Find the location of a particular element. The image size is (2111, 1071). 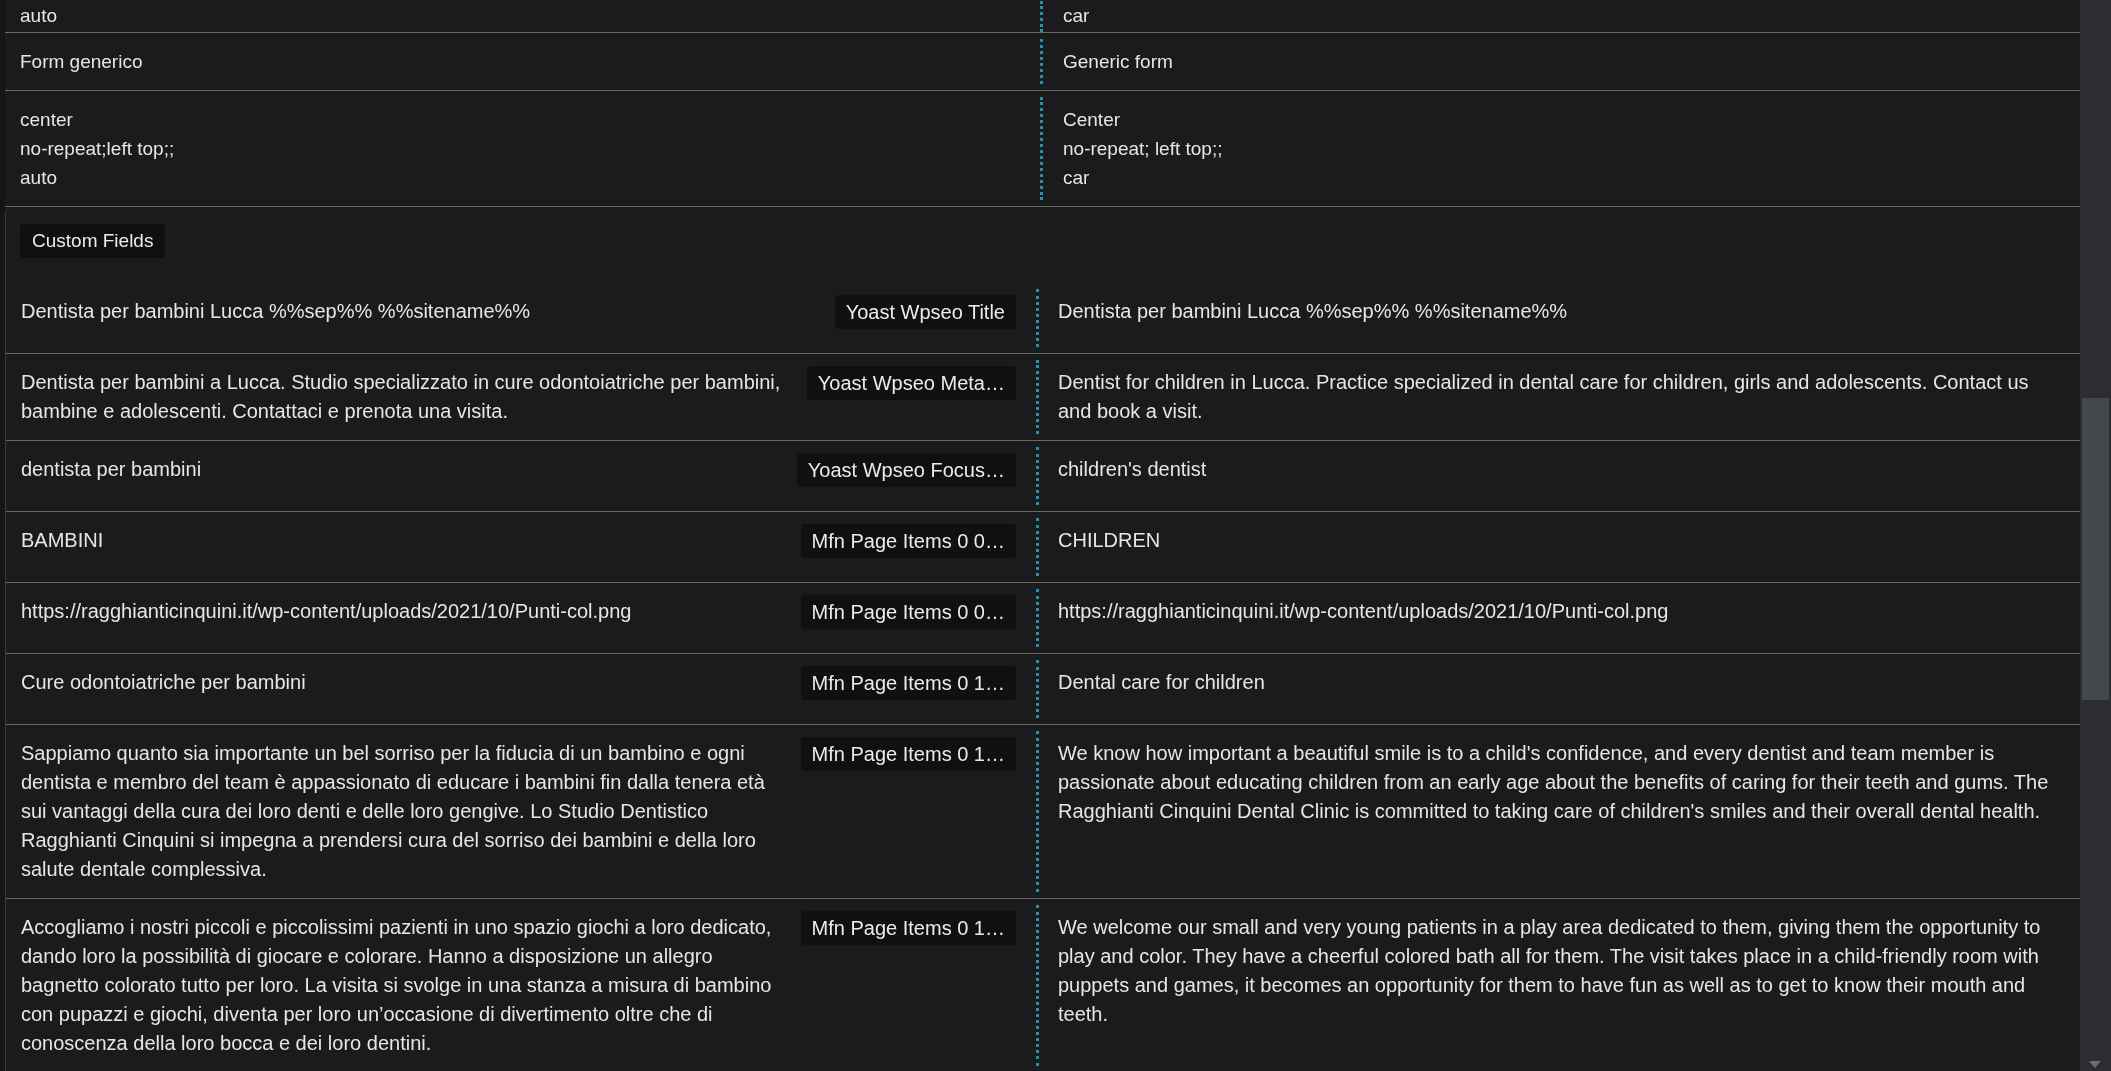

scroll-down-icon is located at coordinates (2095, 1065).